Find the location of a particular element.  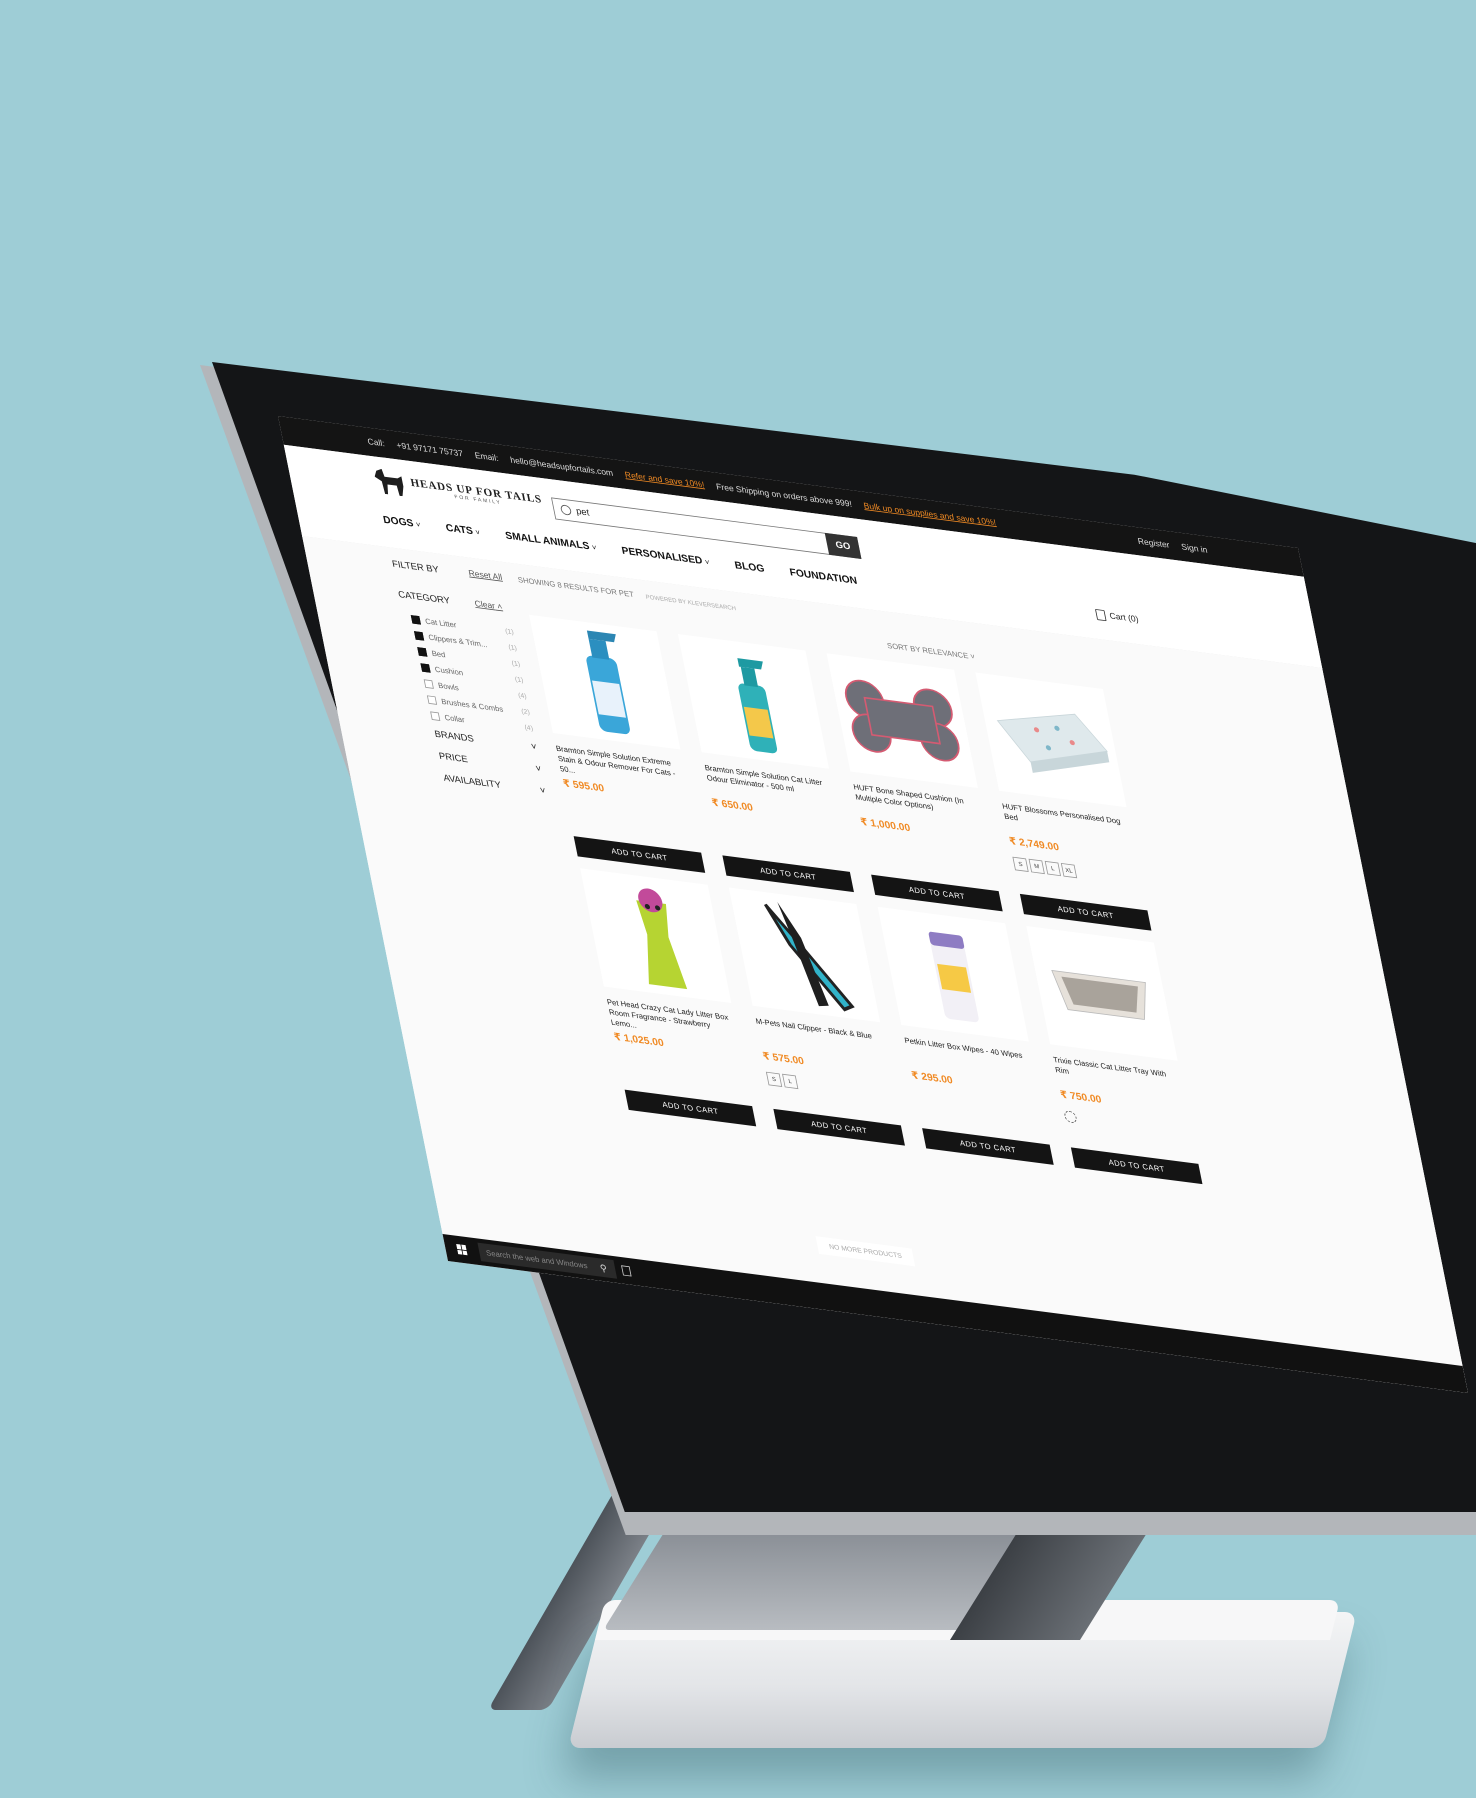

size-option: M is located at coordinates (1036, 866).